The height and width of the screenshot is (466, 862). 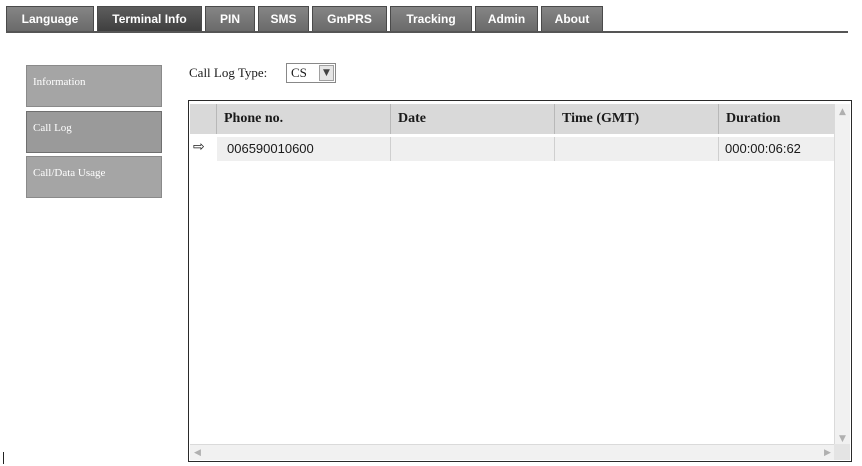 I want to click on sidebar-item-call-log: Call Log, so click(x=94, y=132).